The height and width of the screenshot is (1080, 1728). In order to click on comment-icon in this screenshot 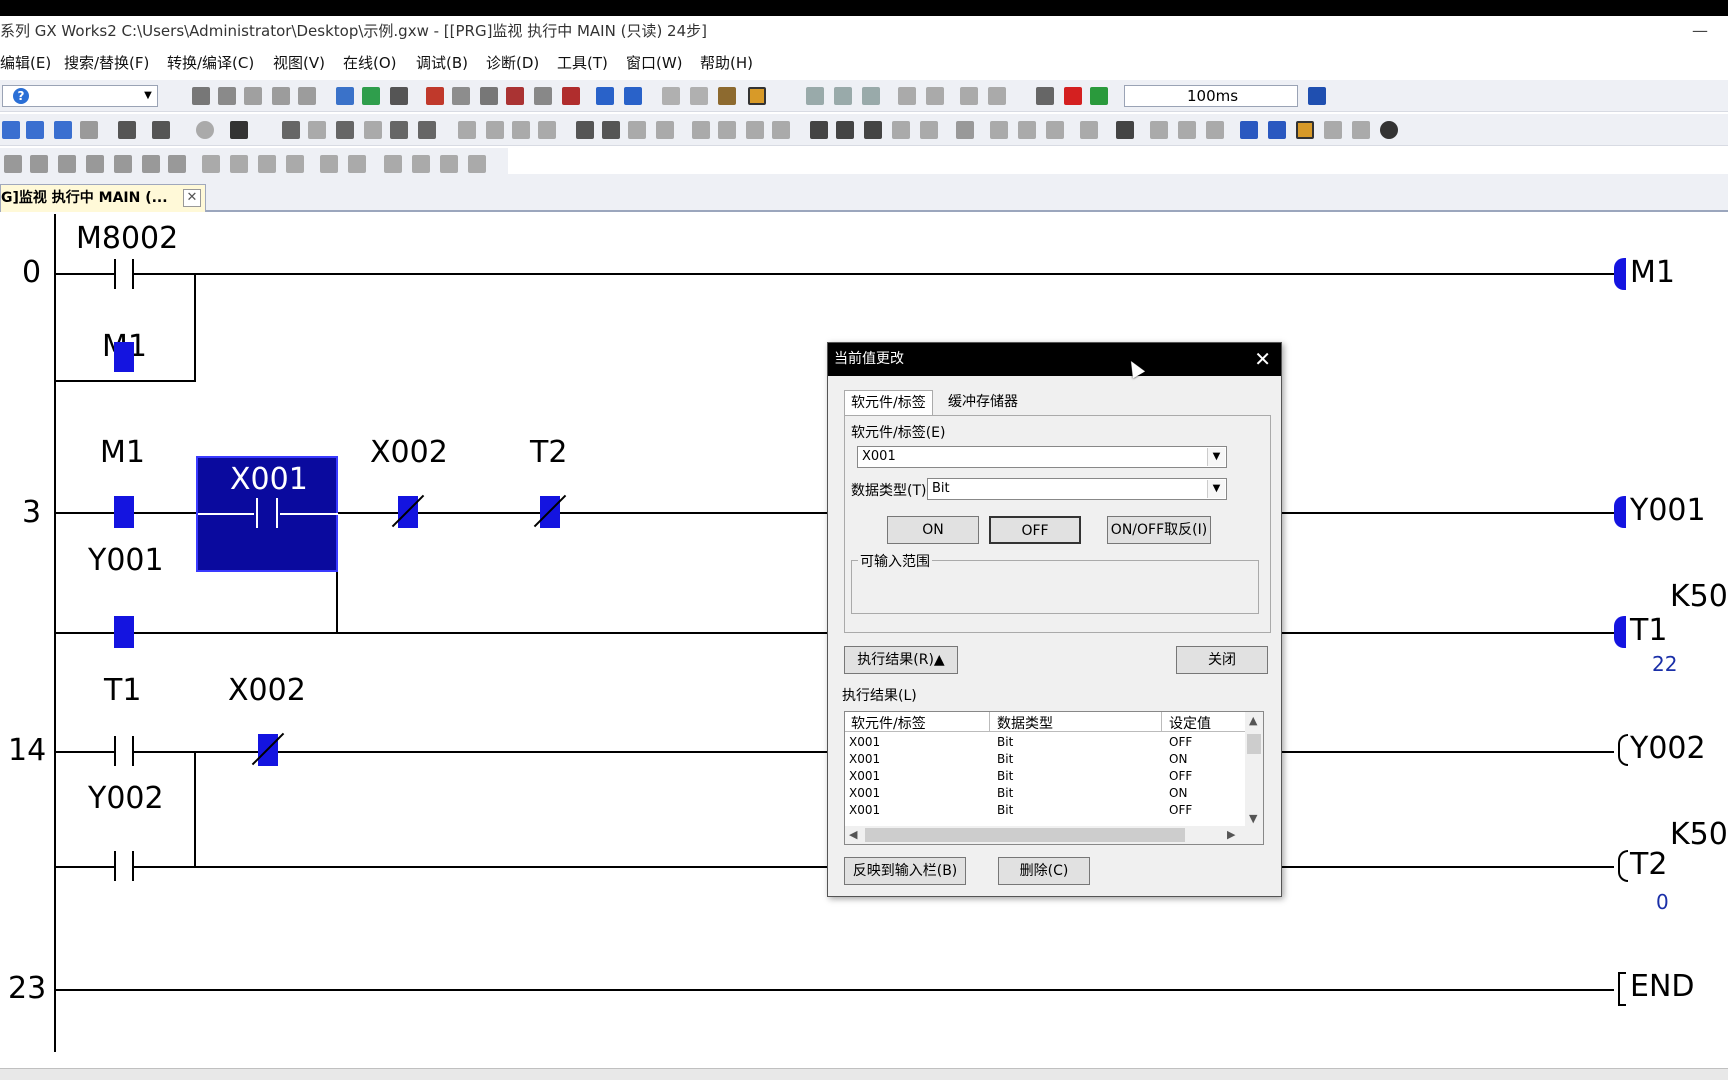, I will do `click(1249, 130)`.